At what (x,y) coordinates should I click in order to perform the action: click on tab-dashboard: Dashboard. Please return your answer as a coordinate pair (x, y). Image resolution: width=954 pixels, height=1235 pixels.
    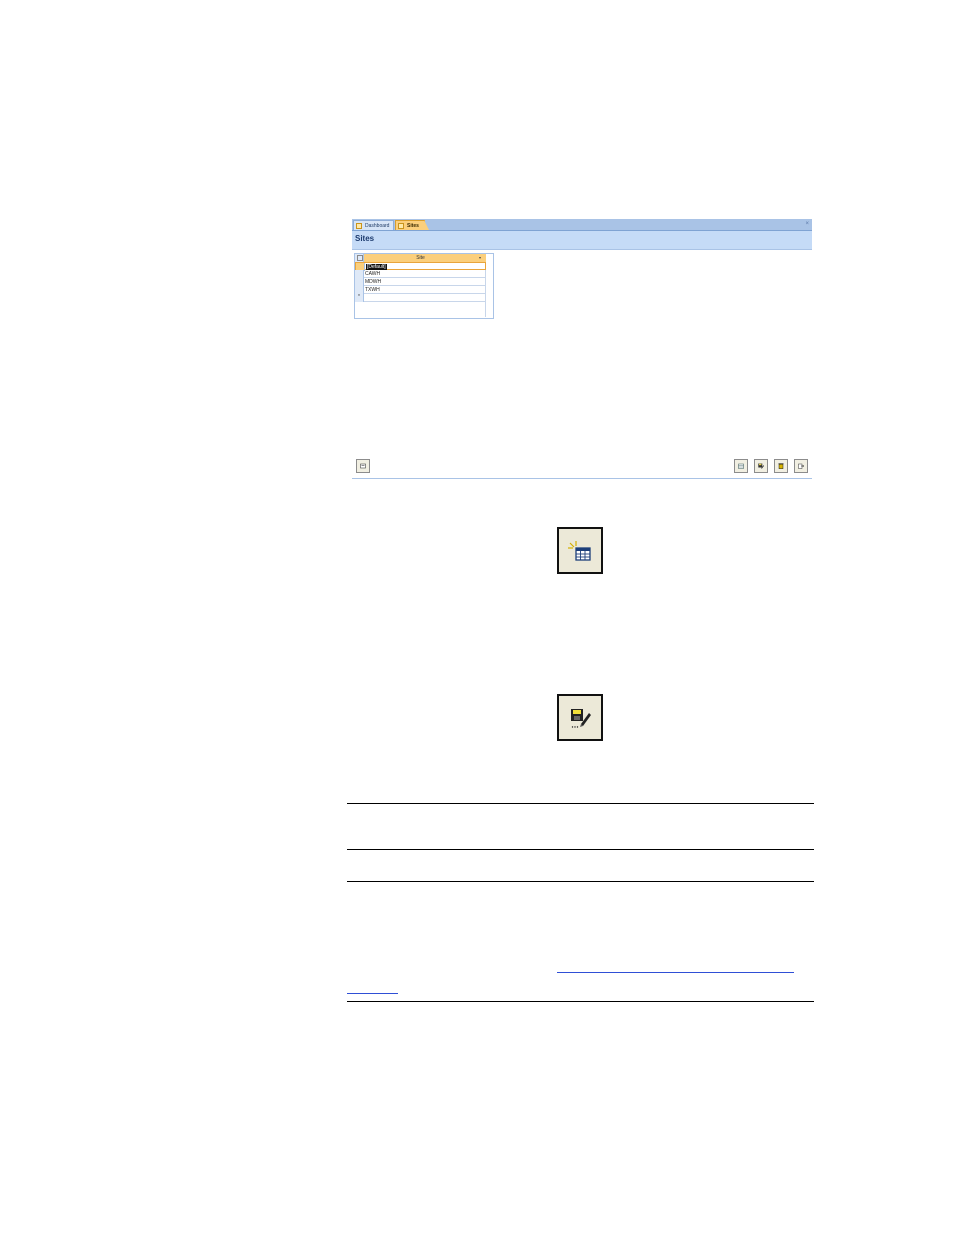
    Looking at the image, I should click on (373, 225).